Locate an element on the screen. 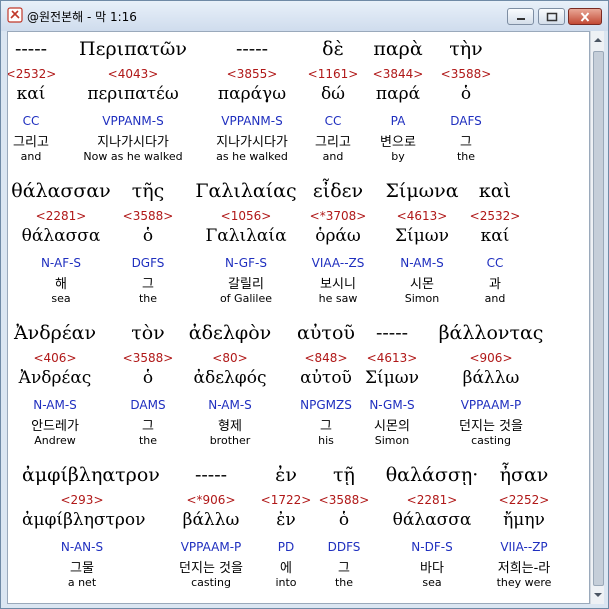 The width and height of the screenshot is (609, 609). vertical-scrollbar is located at coordinates (597, 317).